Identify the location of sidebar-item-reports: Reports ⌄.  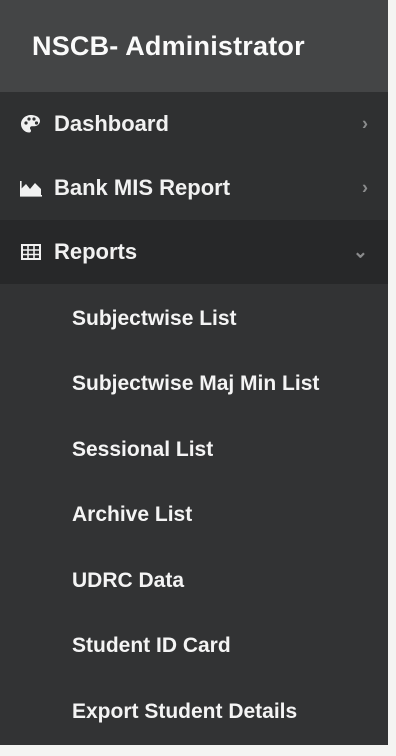
(194, 252).